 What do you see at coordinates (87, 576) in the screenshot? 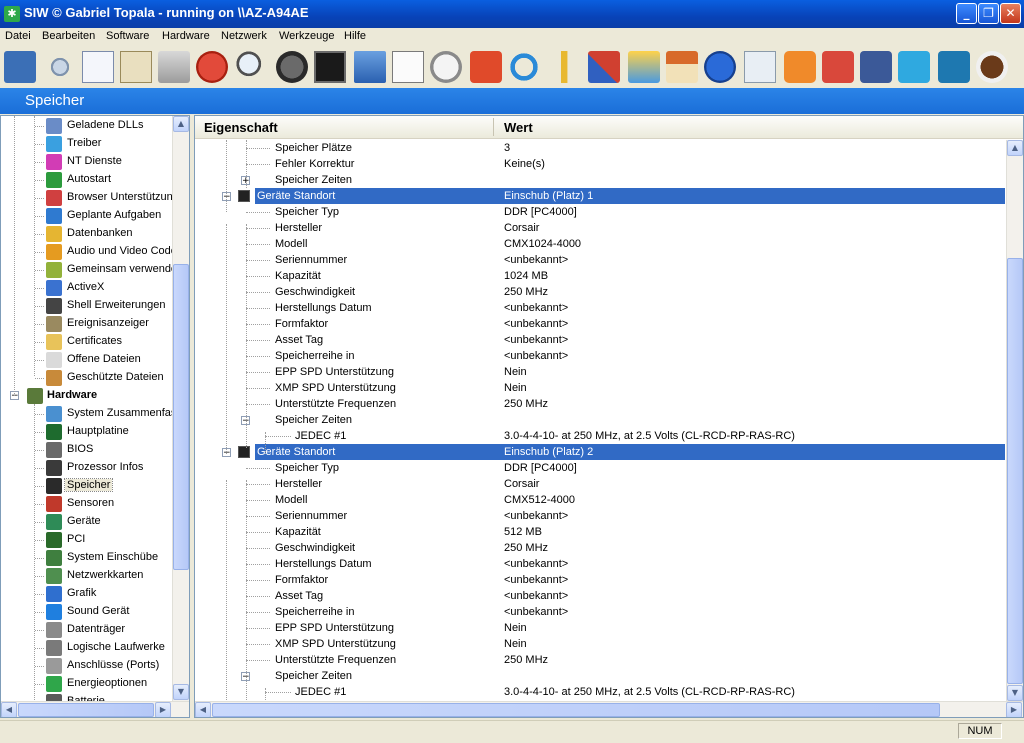
I see `tree-item: Netzwerkkarten` at bounding box center [87, 576].